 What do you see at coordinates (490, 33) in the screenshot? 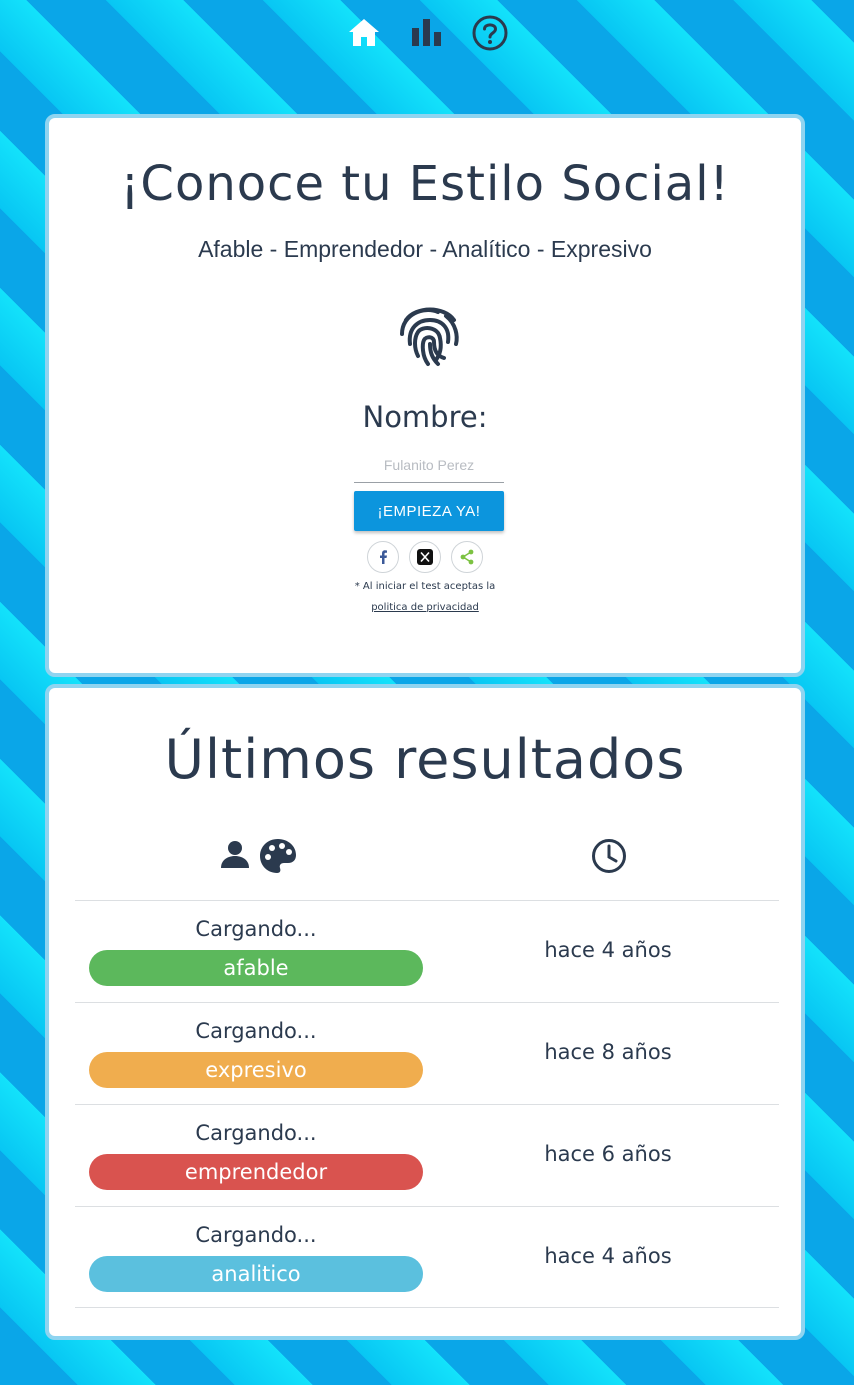
I see `help-circle-icon` at bounding box center [490, 33].